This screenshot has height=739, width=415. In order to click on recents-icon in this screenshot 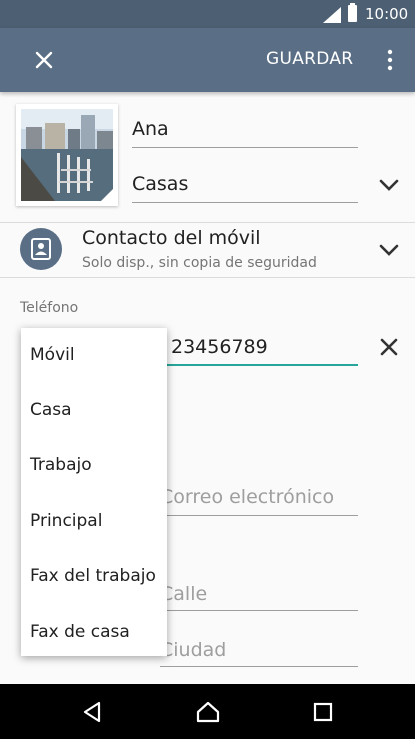, I will do `click(323, 712)`.